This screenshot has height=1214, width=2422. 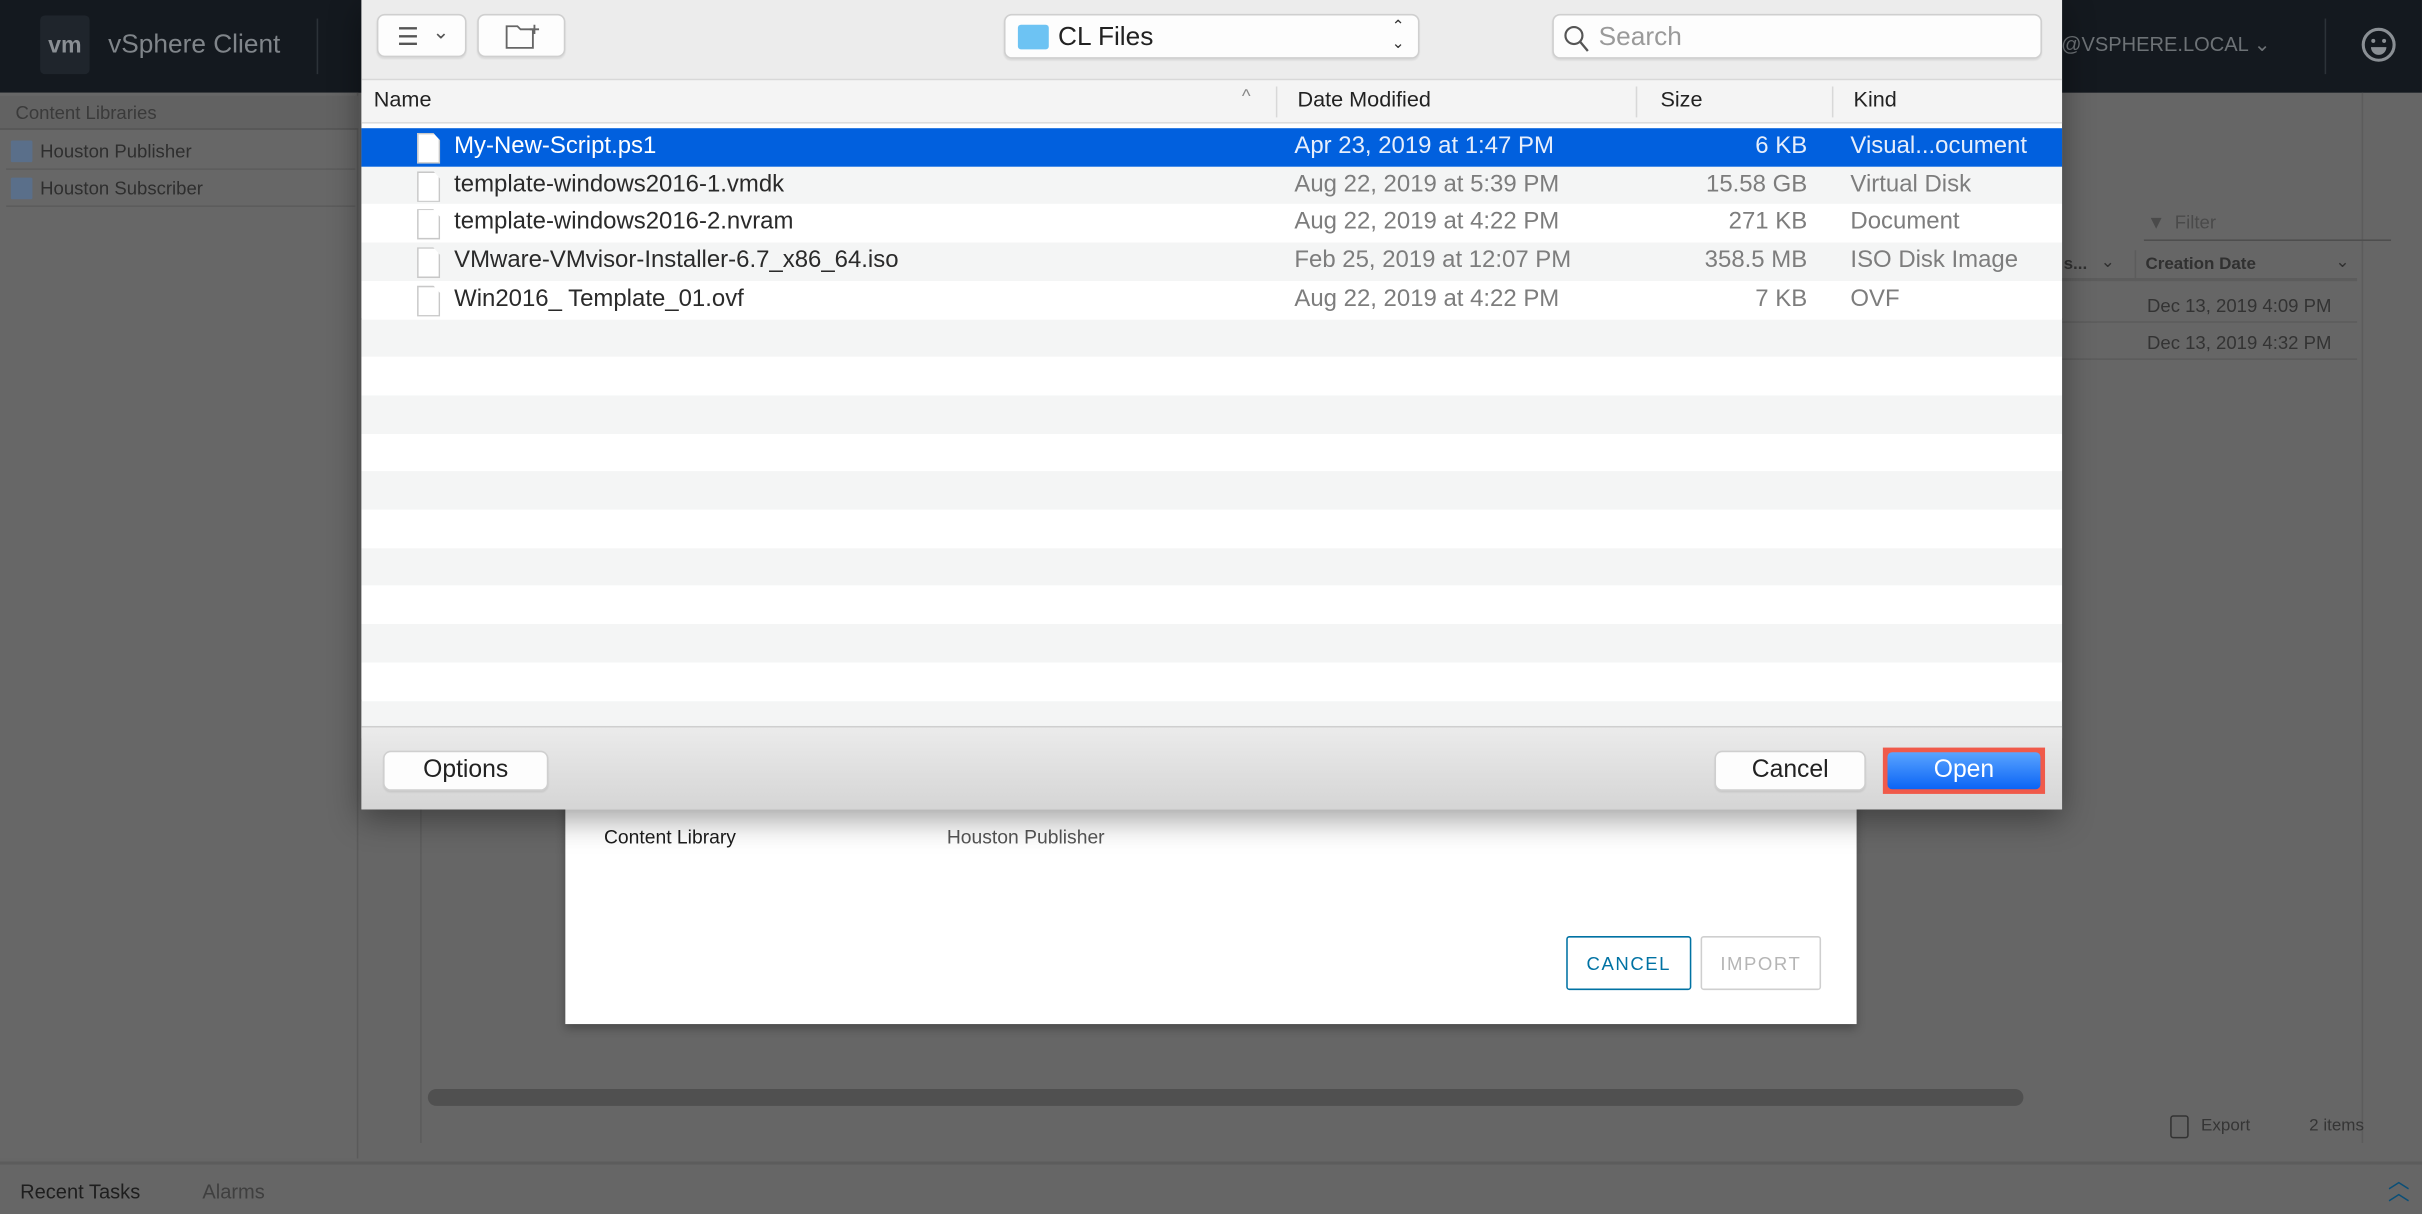 What do you see at coordinates (555, 146) in the screenshot?
I see `file-name: My-New-Script.ps1` at bounding box center [555, 146].